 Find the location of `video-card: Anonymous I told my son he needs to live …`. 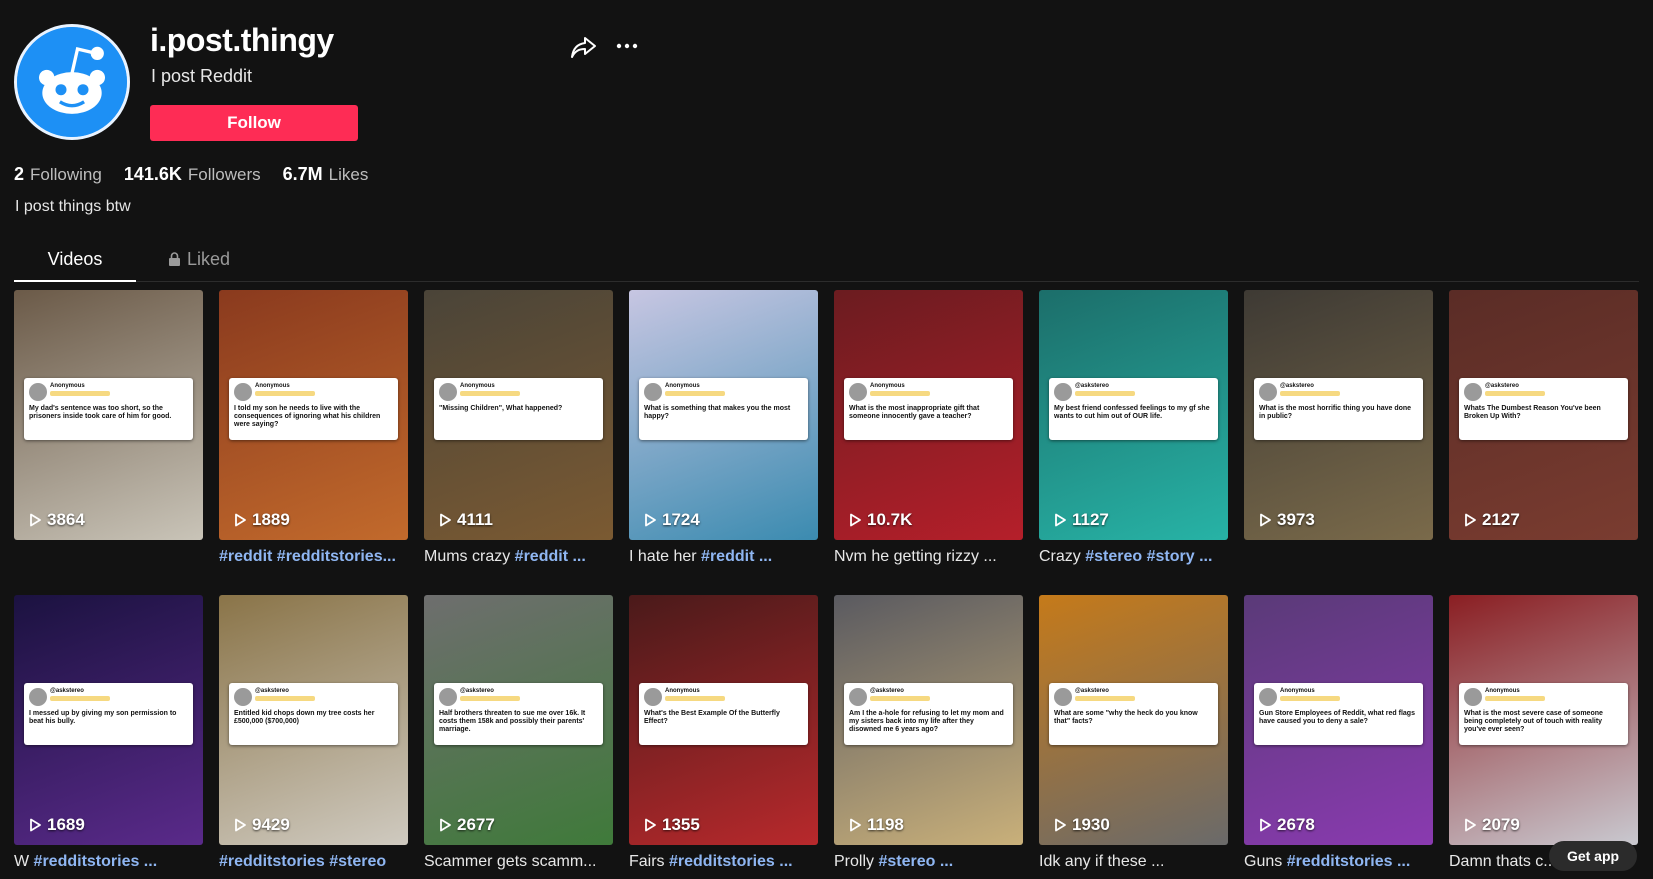

video-card: Anonymous I told my son he needs to live … is located at coordinates (313, 428).